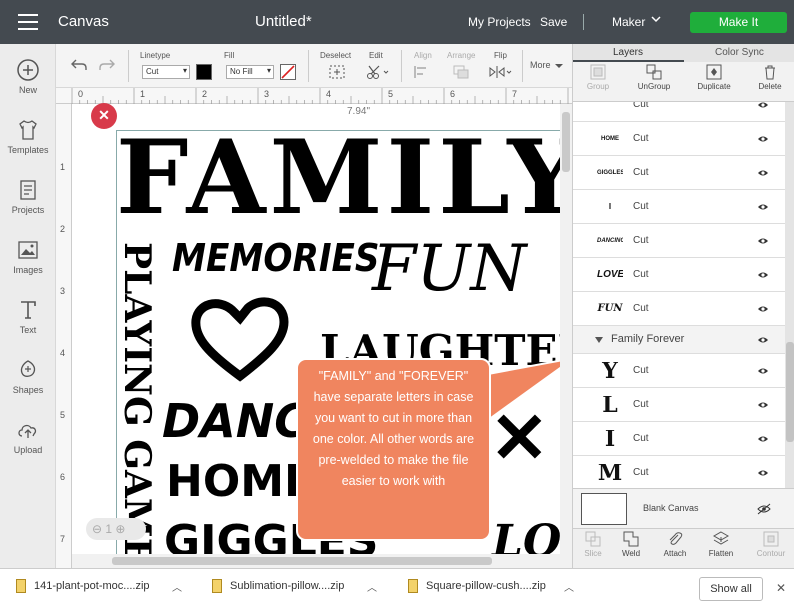 The height and width of the screenshot is (607, 794). What do you see at coordinates (604, 509) in the screenshot?
I see `blank-canvas-swatch` at bounding box center [604, 509].